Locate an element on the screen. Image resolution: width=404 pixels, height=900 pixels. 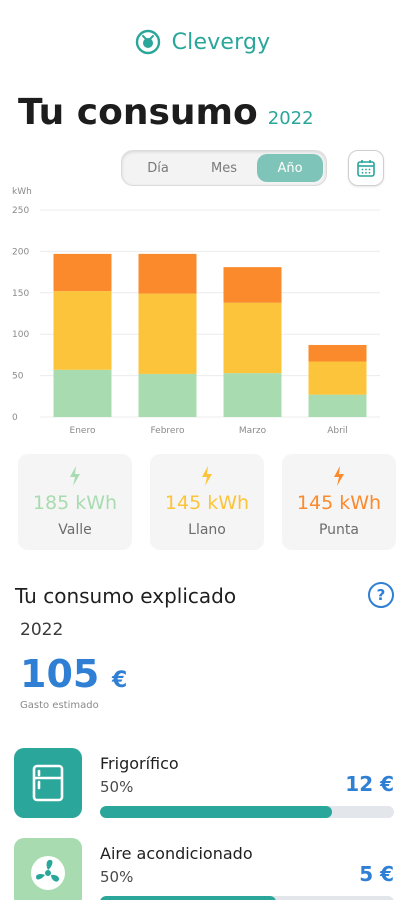
y-tick-label: 50 is located at coordinates (18, 377).